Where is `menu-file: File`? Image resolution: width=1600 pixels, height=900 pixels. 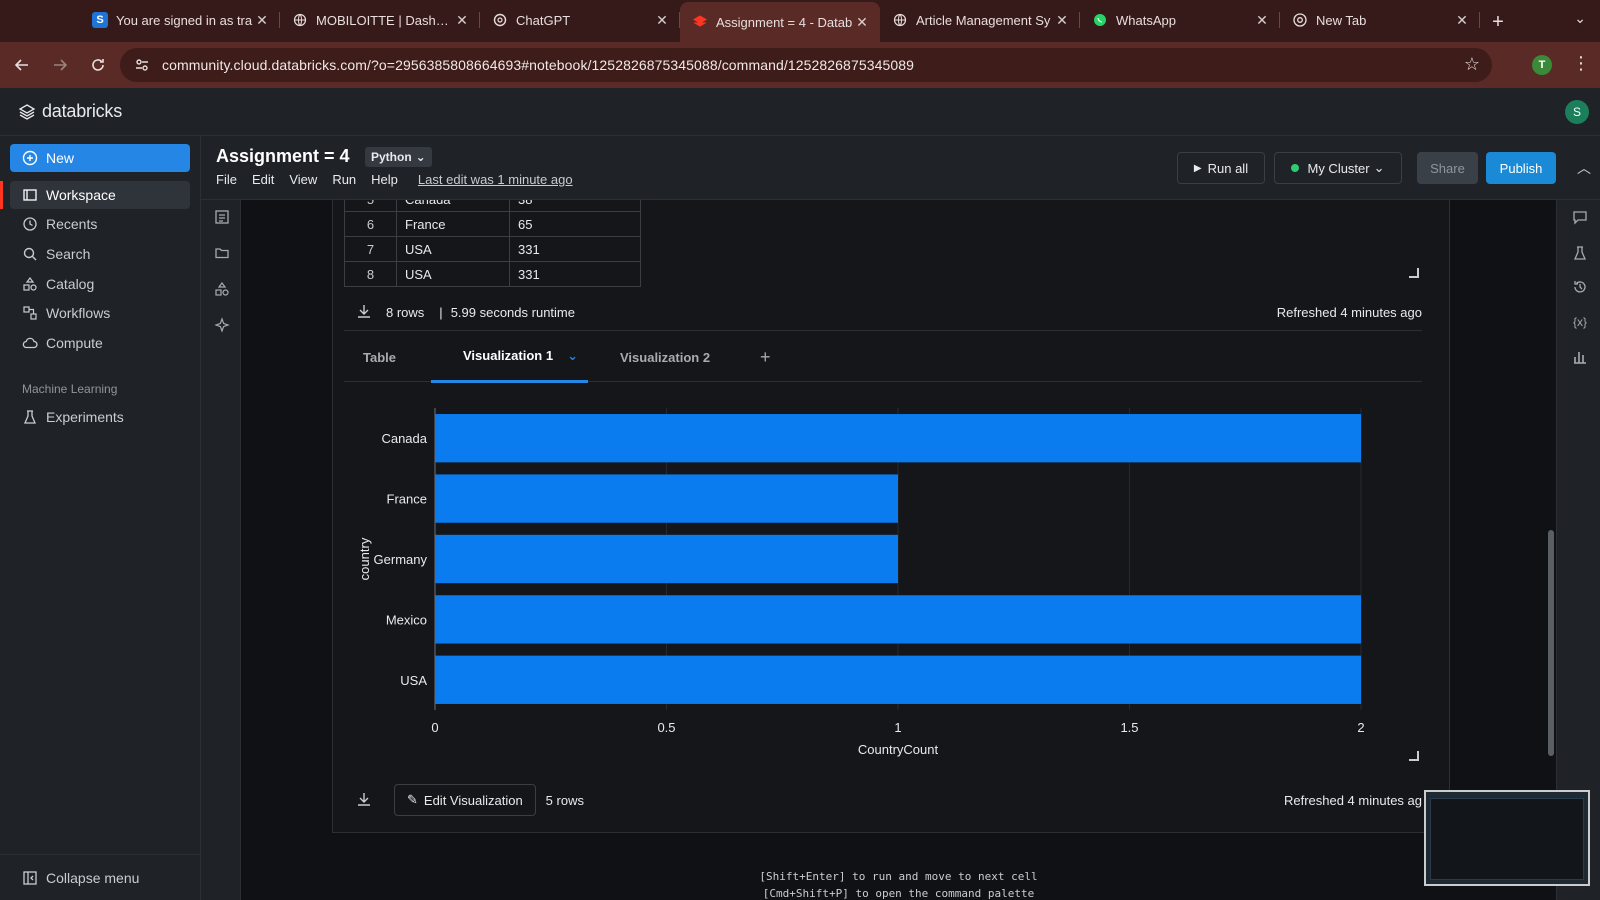 menu-file: File is located at coordinates (226, 179).